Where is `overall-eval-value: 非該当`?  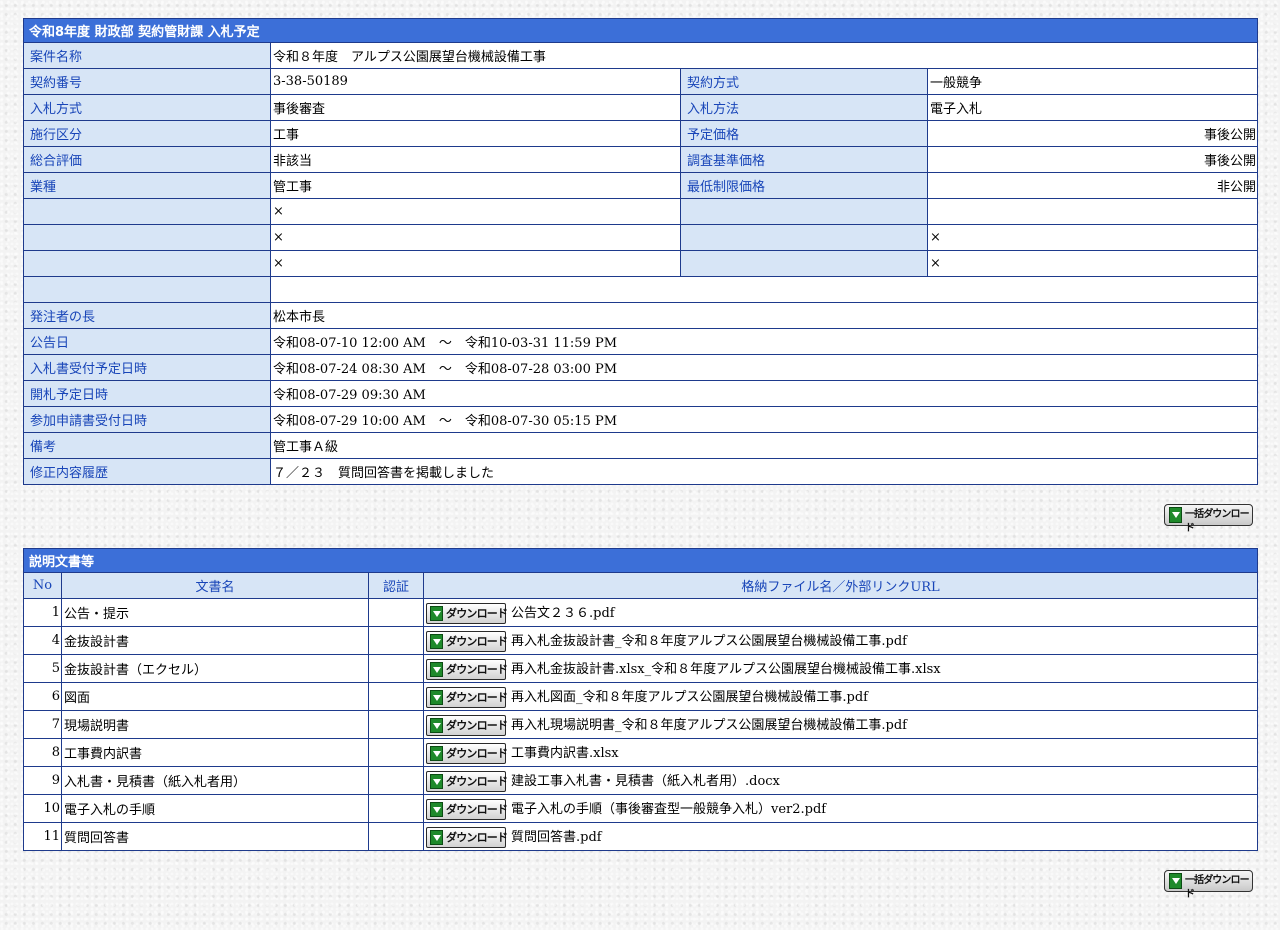 overall-eval-value: 非該当 is located at coordinates (475, 159).